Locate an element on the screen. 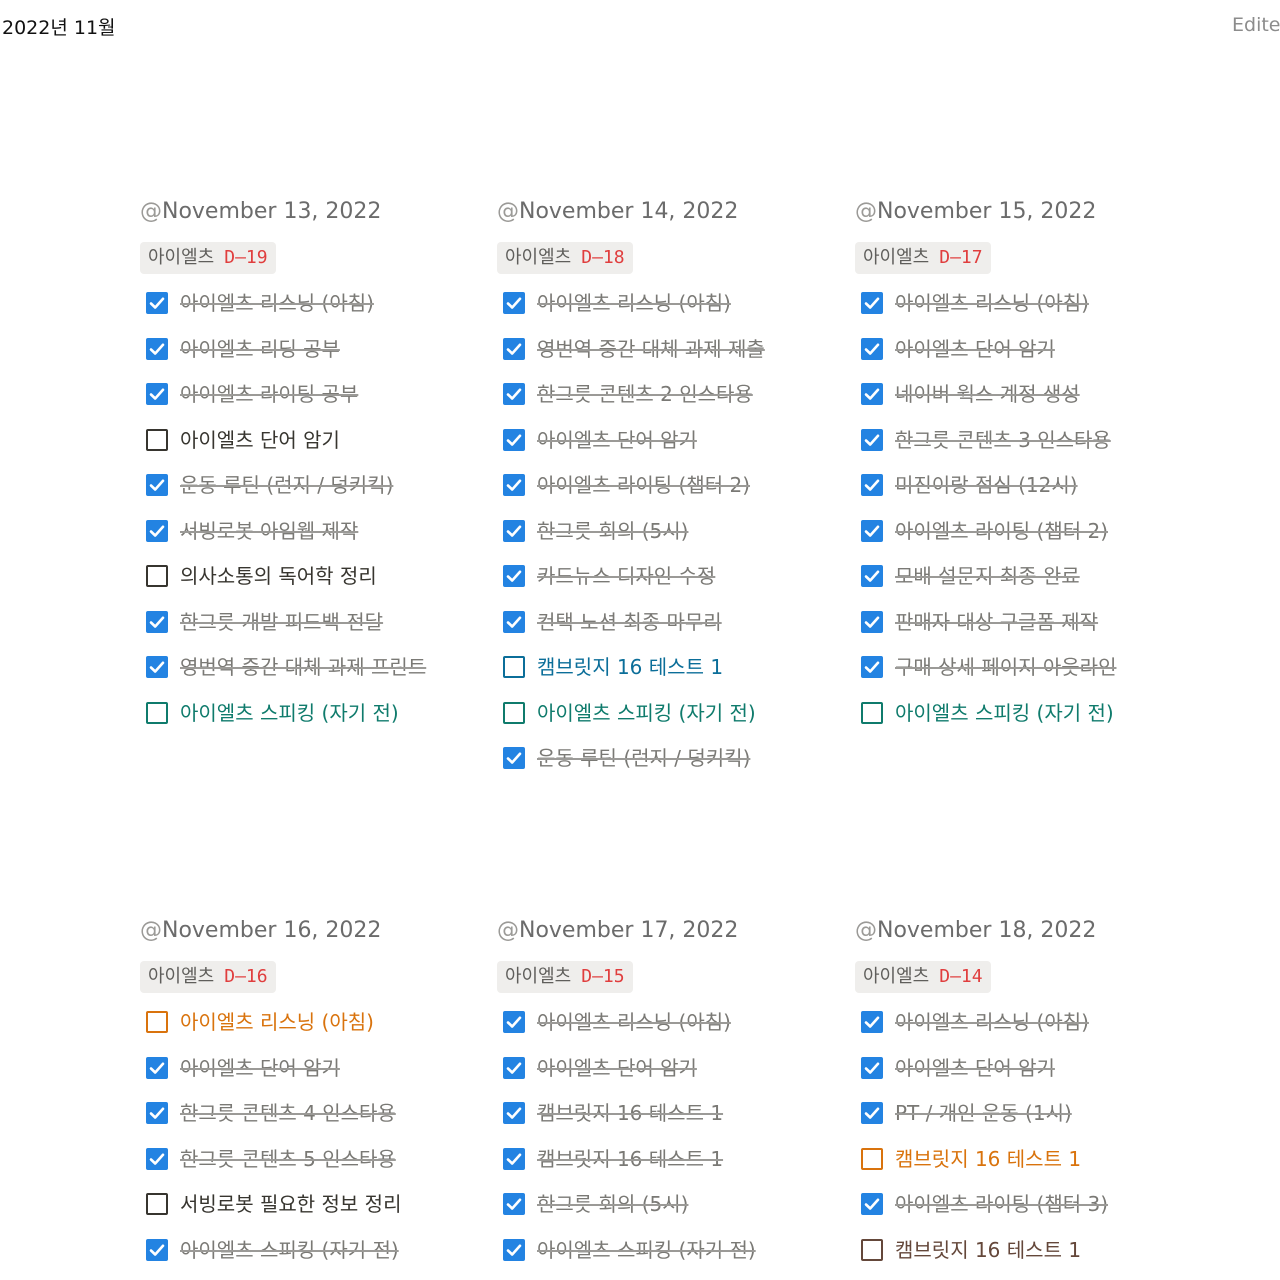  date-mention: @November 17, 2022 is located at coordinates (657, 931).